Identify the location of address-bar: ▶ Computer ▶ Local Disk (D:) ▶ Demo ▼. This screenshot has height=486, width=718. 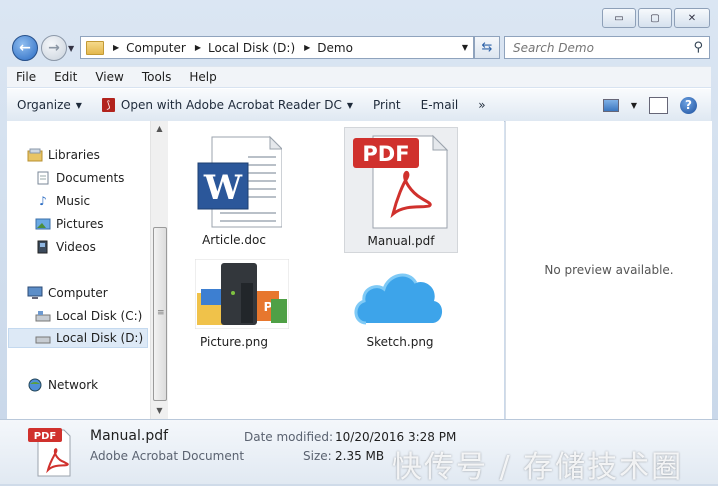
(277, 47).